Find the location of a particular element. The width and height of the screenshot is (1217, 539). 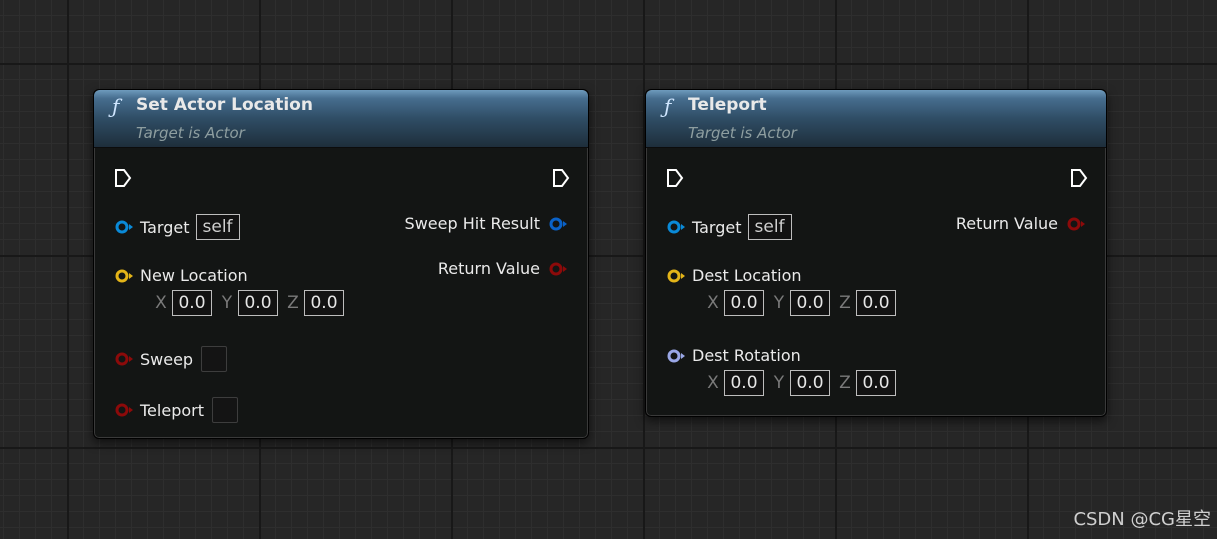

dest-rotation-y-input: 0.0 is located at coordinates (810, 383).